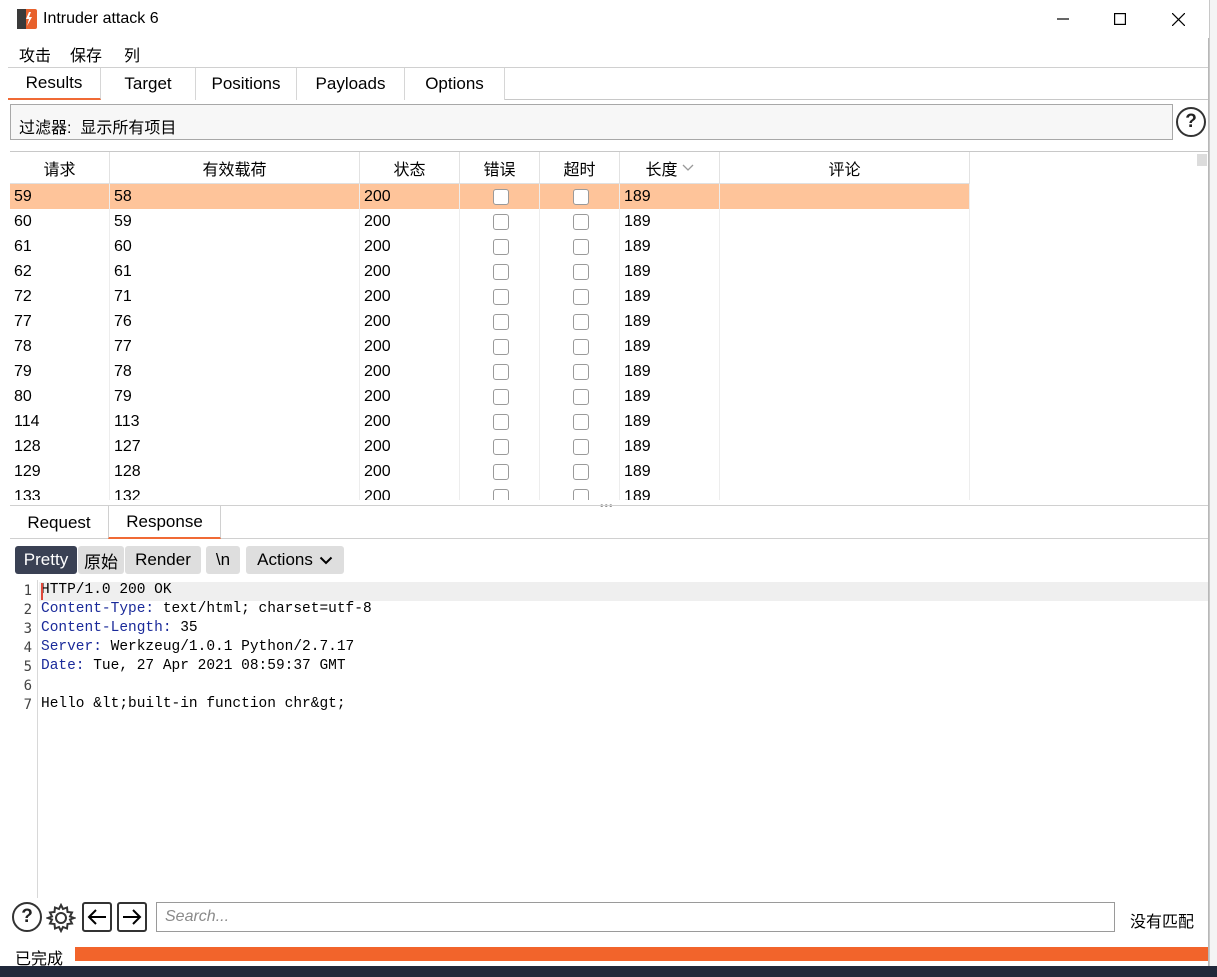 Image resolution: width=1217 pixels, height=977 pixels. What do you see at coordinates (490, 471) in the screenshot?
I see `table-row: 129 128 200 189` at bounding box center [490, 471].